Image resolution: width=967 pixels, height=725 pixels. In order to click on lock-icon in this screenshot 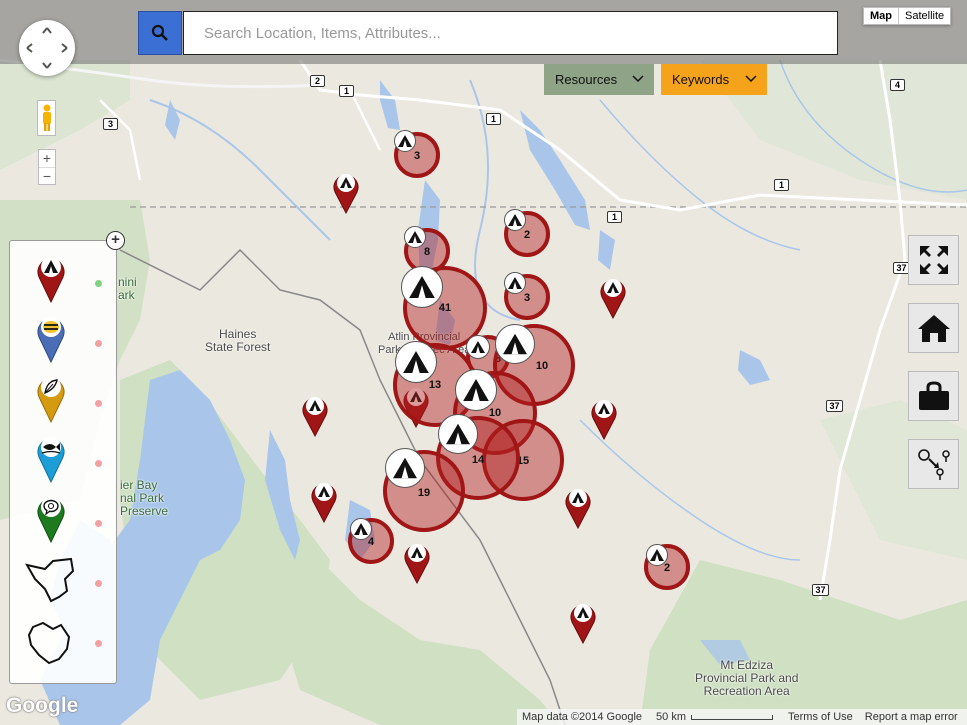, I will do `click(933, 395)`.